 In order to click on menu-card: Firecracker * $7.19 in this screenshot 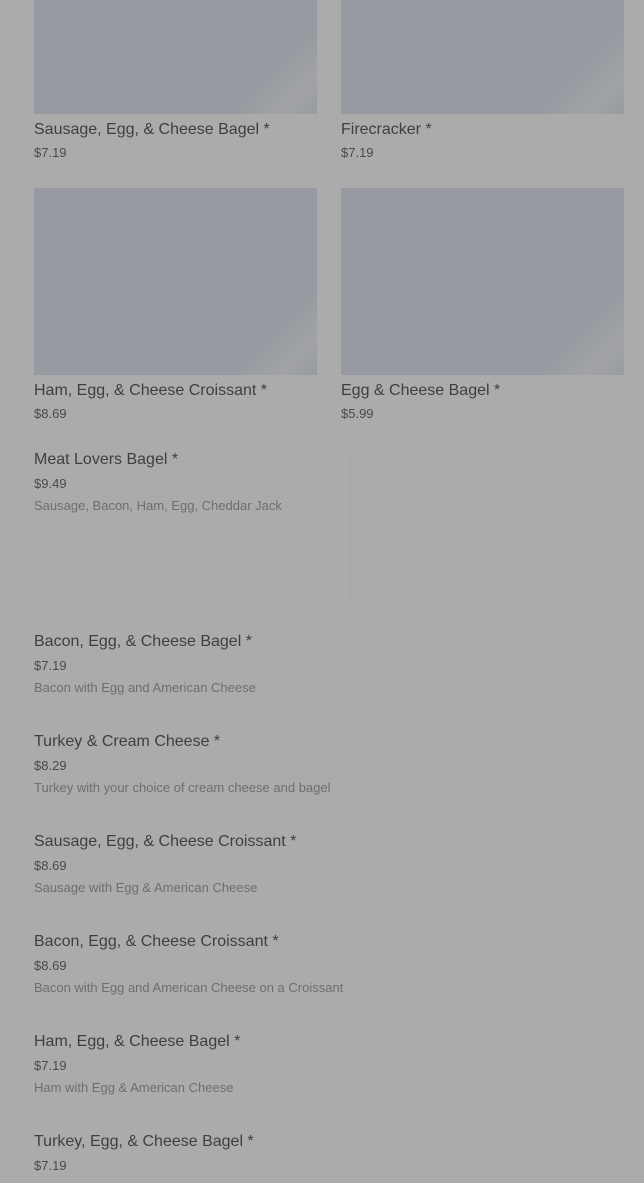, I will do `click(482, 80)`.